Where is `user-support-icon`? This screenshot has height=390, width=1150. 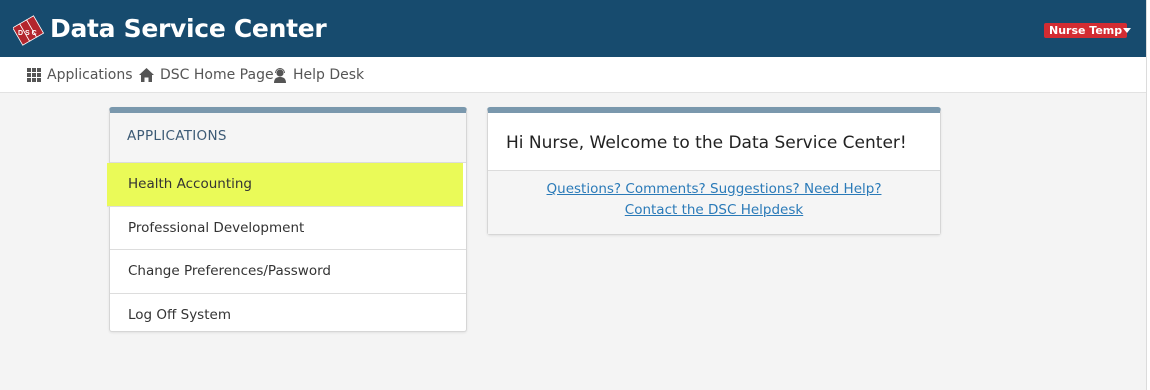
user-support-icon is located at coordinates (280, 75).